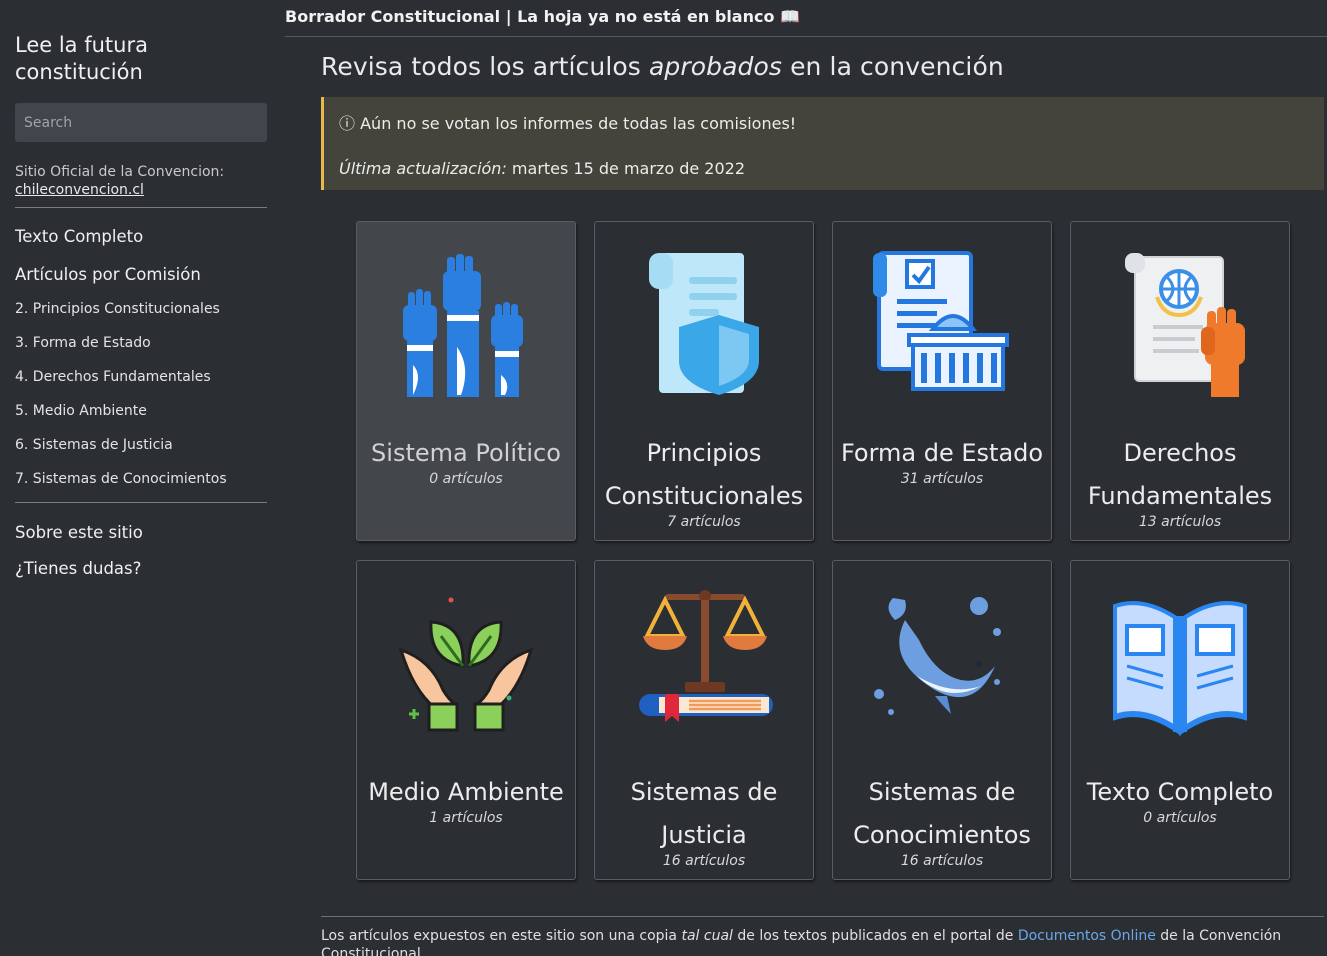 The height and width of the screenshot is (956, 1327). What do you see at coordinates (706, 656) in the screenshot?
I see `scales-book-icon` at bounding box center [706, 656].